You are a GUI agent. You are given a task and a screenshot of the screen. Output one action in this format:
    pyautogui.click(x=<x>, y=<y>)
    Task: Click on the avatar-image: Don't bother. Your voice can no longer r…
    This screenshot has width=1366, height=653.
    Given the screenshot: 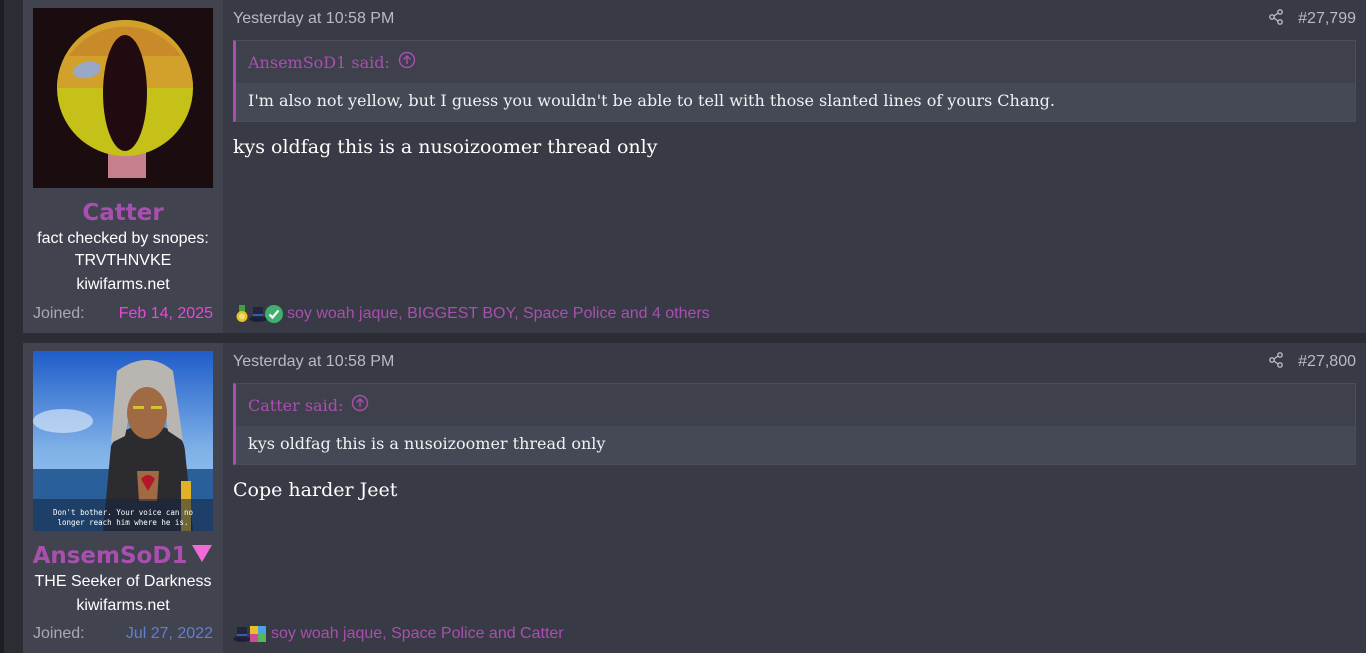 What is the action you would take?
    pyautogui.click(x=123, y=441)
    